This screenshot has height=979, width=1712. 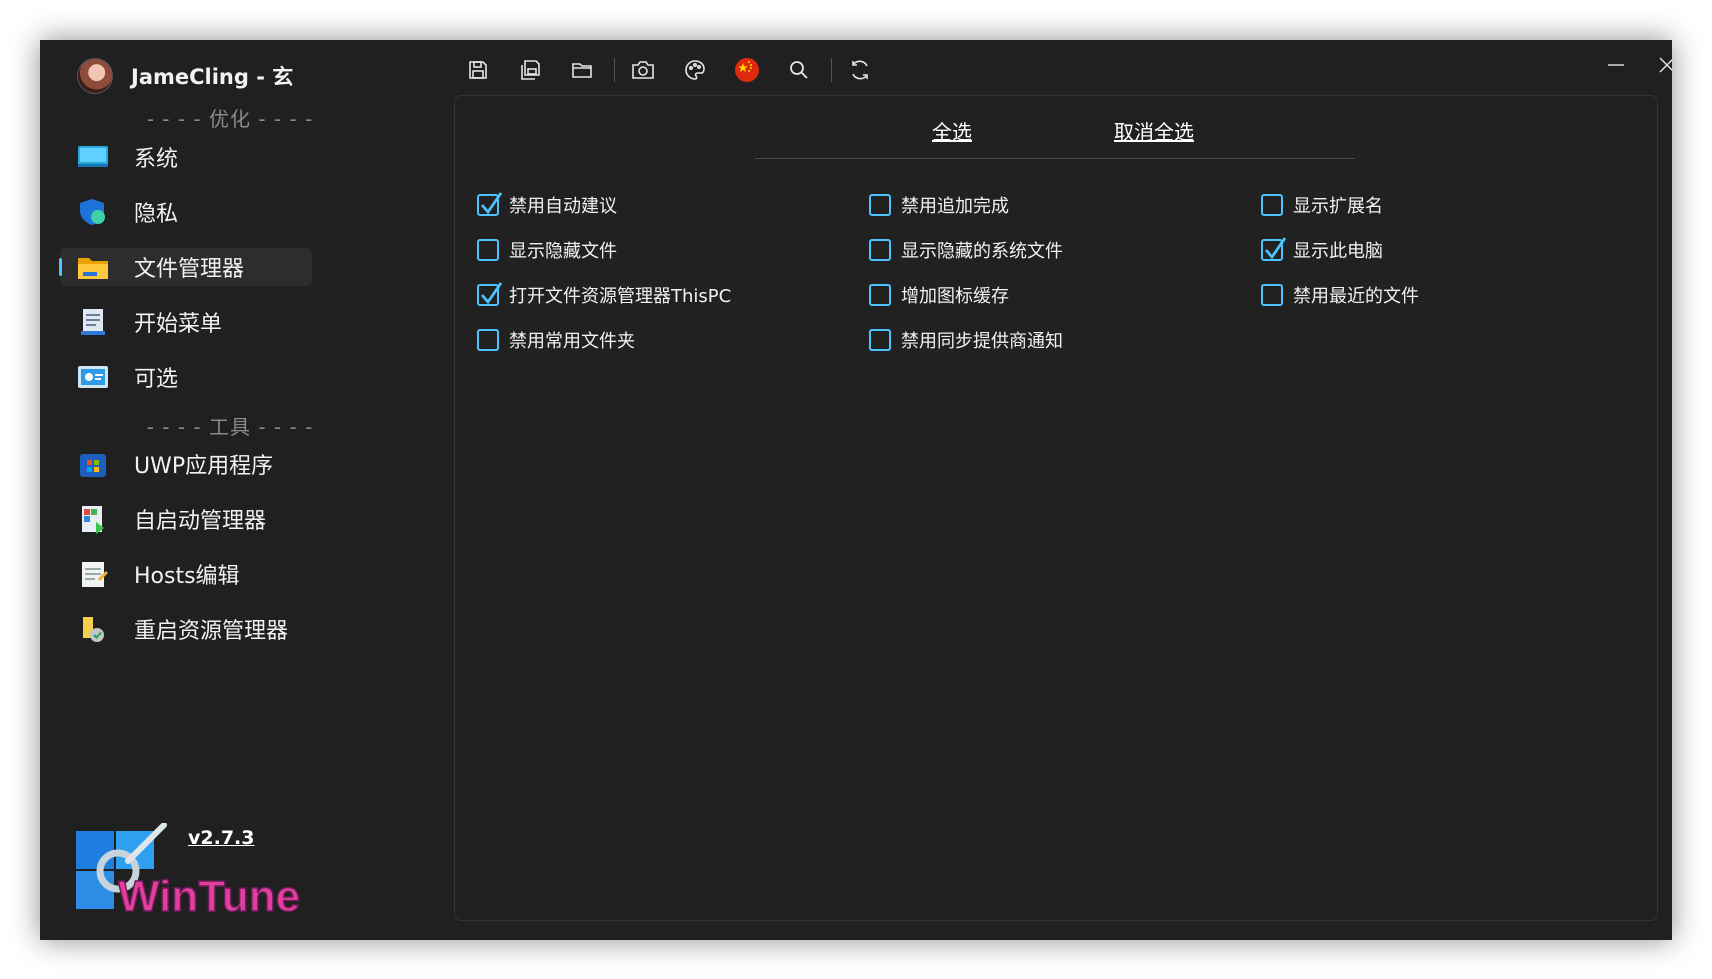 I want to click on search-icon, so click(x=799, y=70).